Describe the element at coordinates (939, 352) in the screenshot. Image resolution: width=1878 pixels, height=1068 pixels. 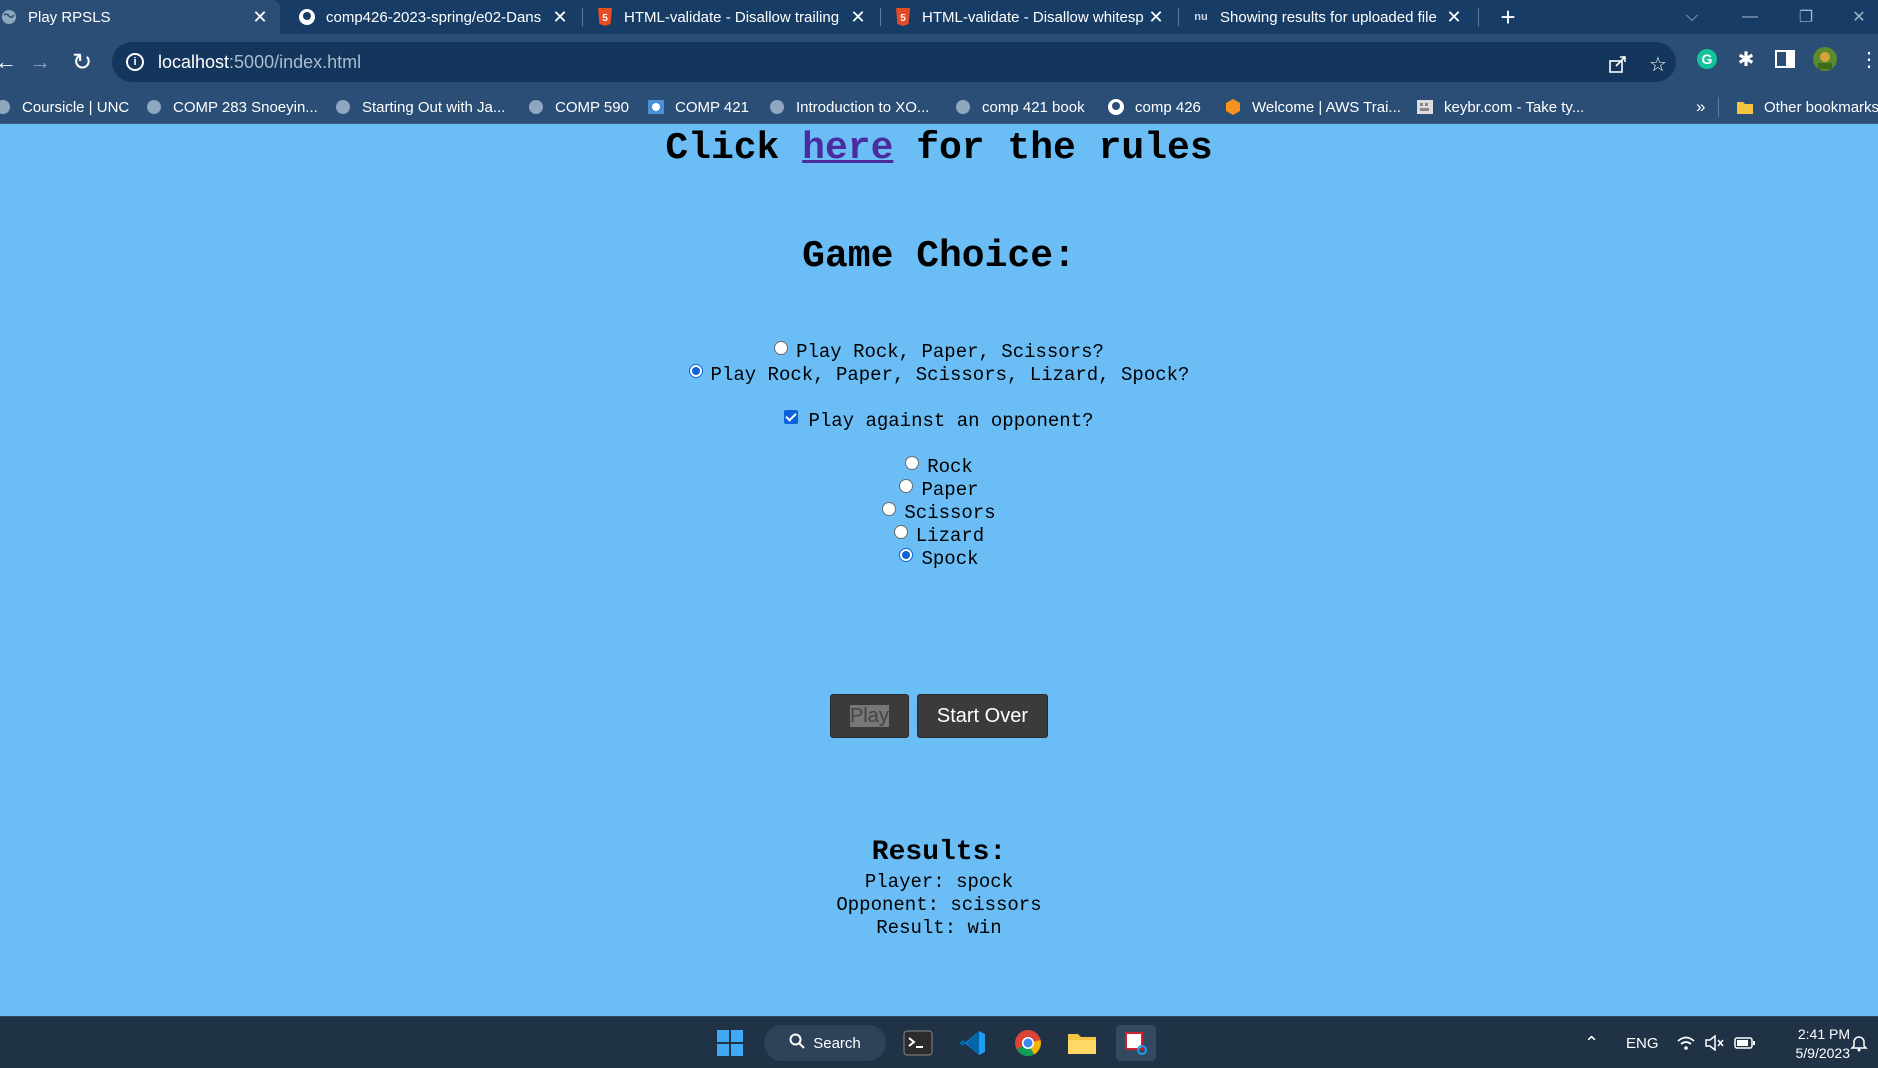
I see `game-option-rps: Play Rock, Paper, Scissors?` at that location.